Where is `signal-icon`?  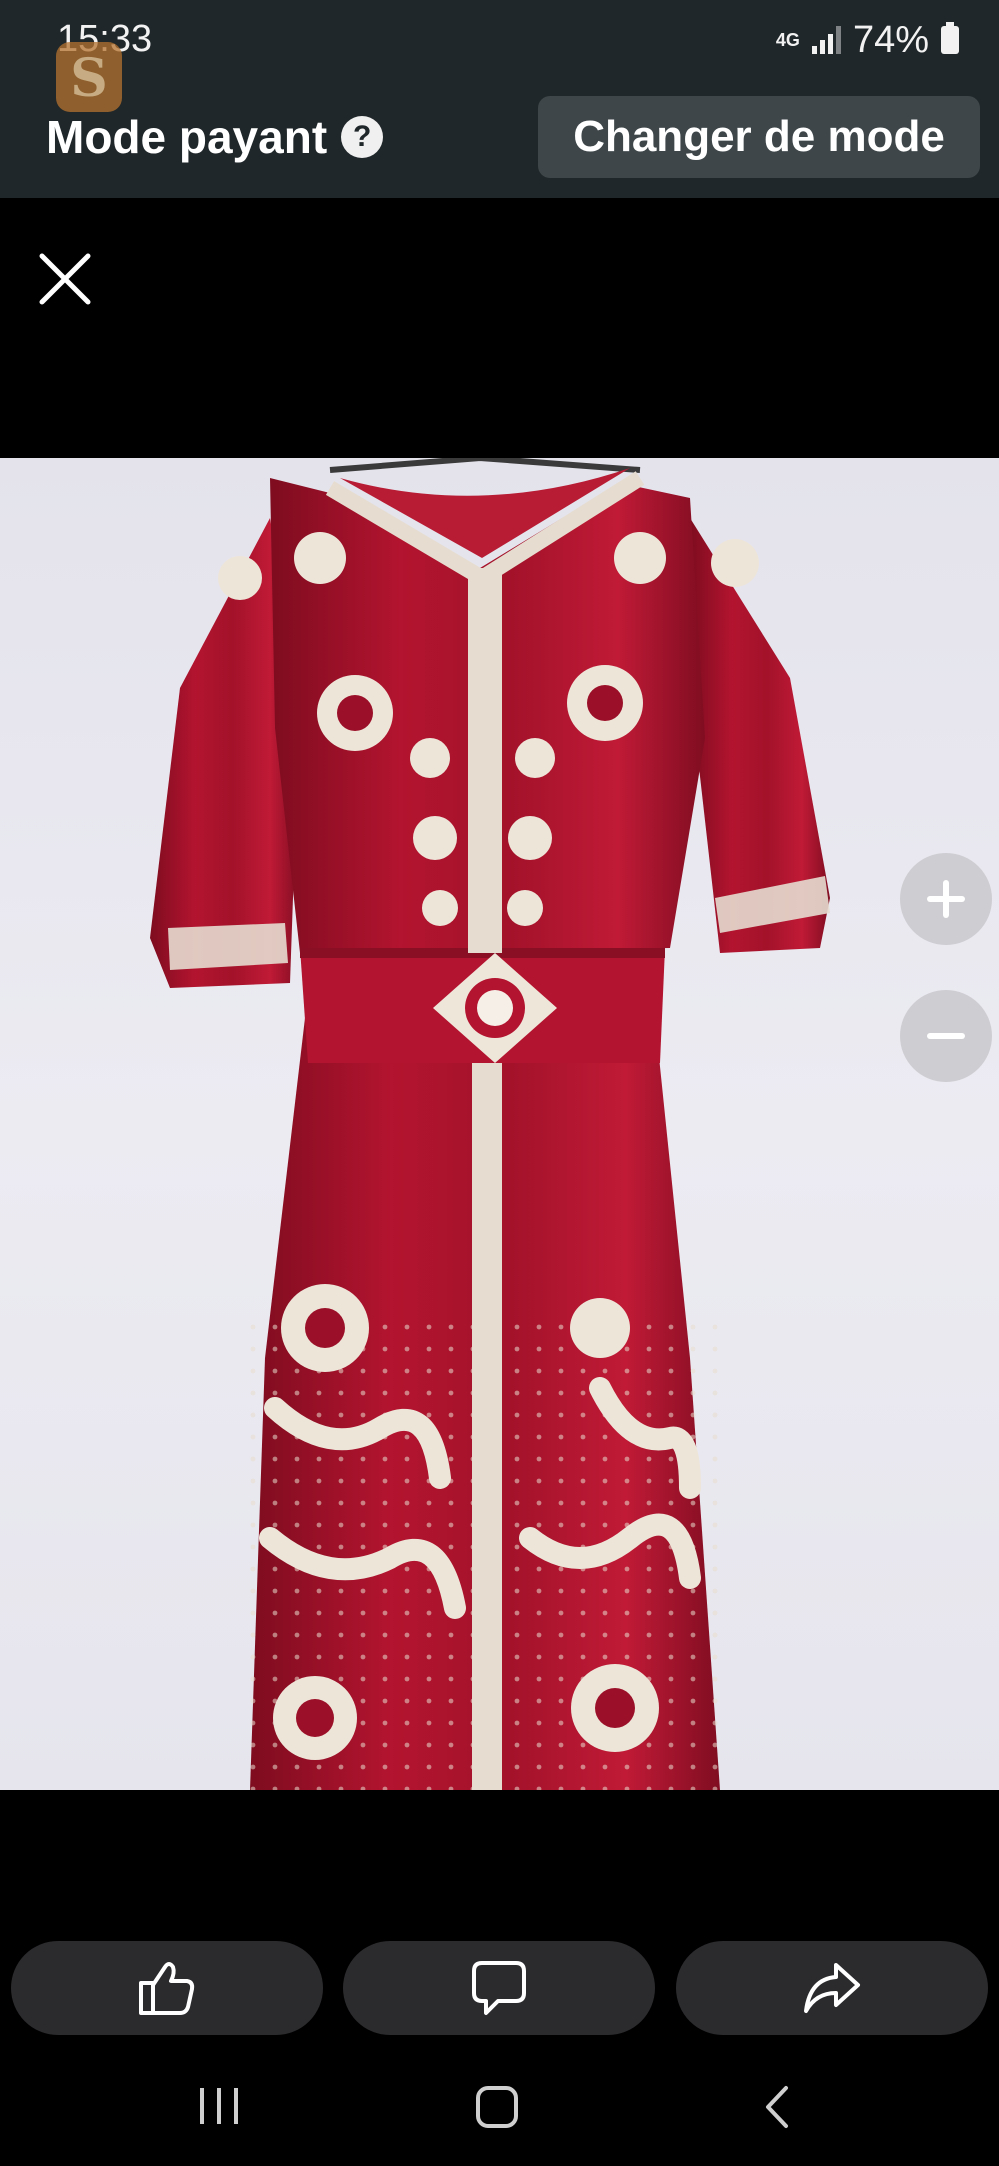
signal-icon is located at coordinates (826, 40).